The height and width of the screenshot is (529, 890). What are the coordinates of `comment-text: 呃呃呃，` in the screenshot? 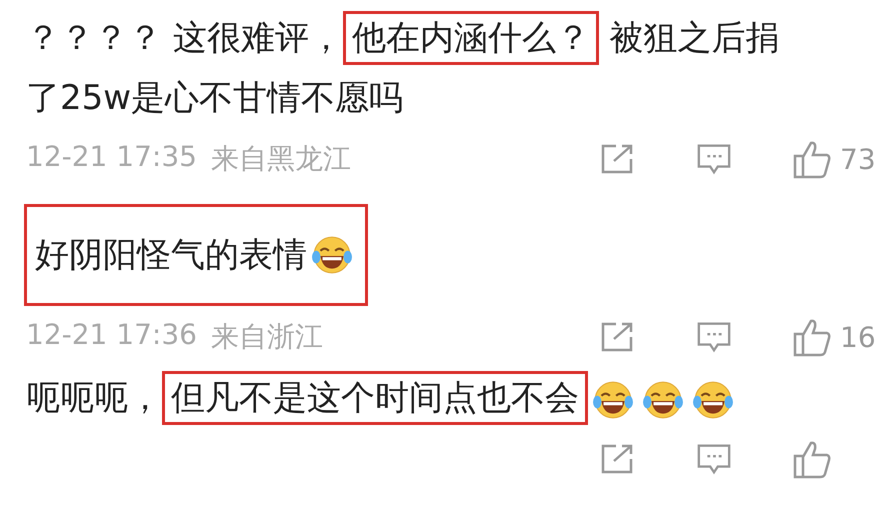 It's located at (94, 398).